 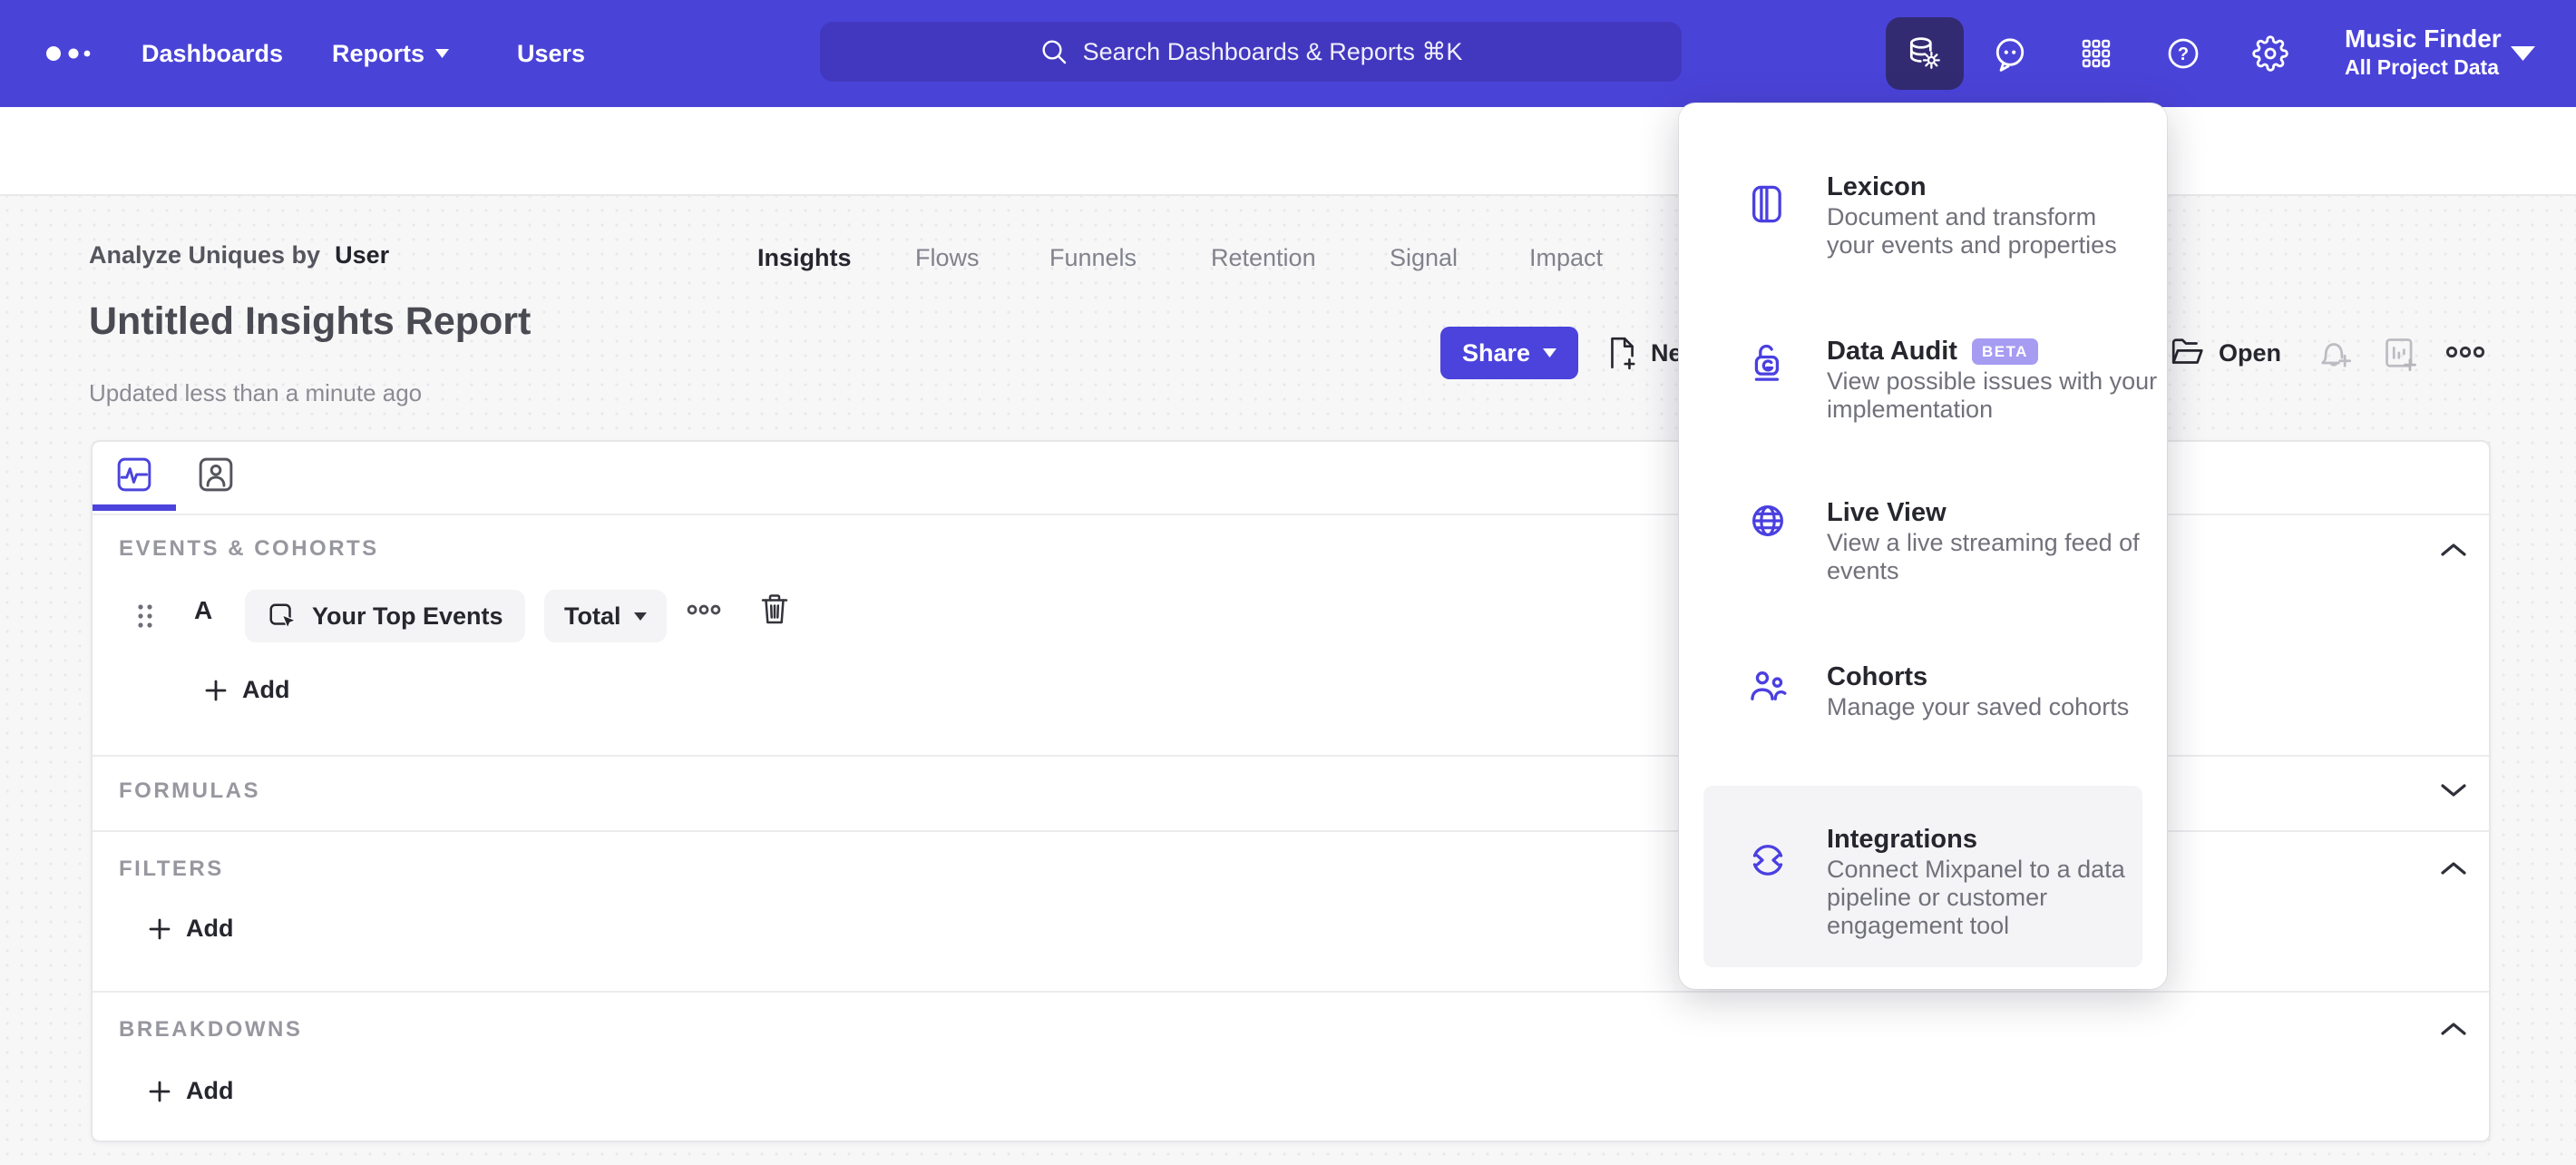 I want to click on collapse-events-chevron-up-icon, so click(x=2453, y=550).